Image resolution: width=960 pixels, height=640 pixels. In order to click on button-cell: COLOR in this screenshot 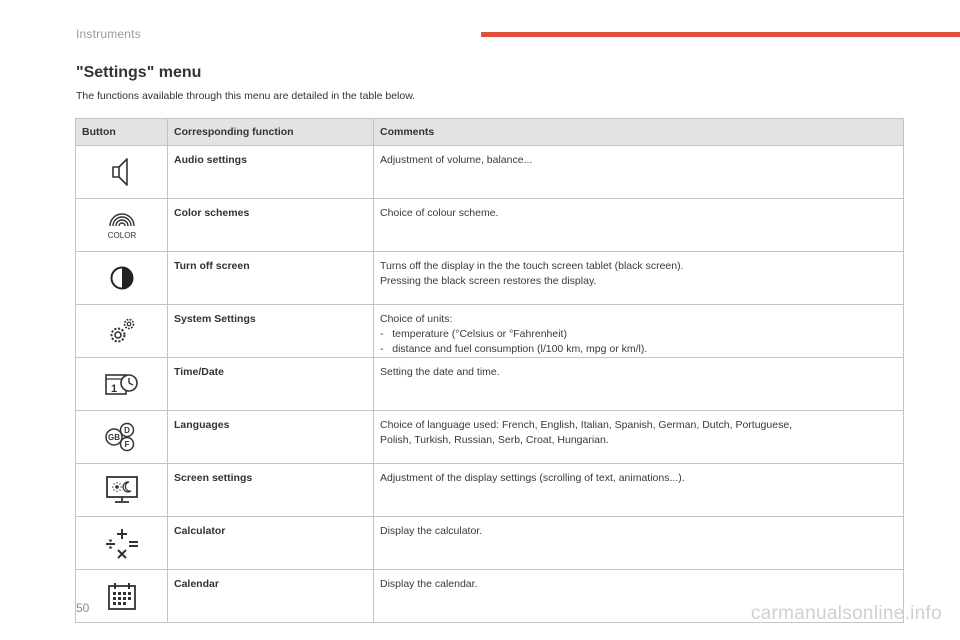, I will do `click(121, 225)`.